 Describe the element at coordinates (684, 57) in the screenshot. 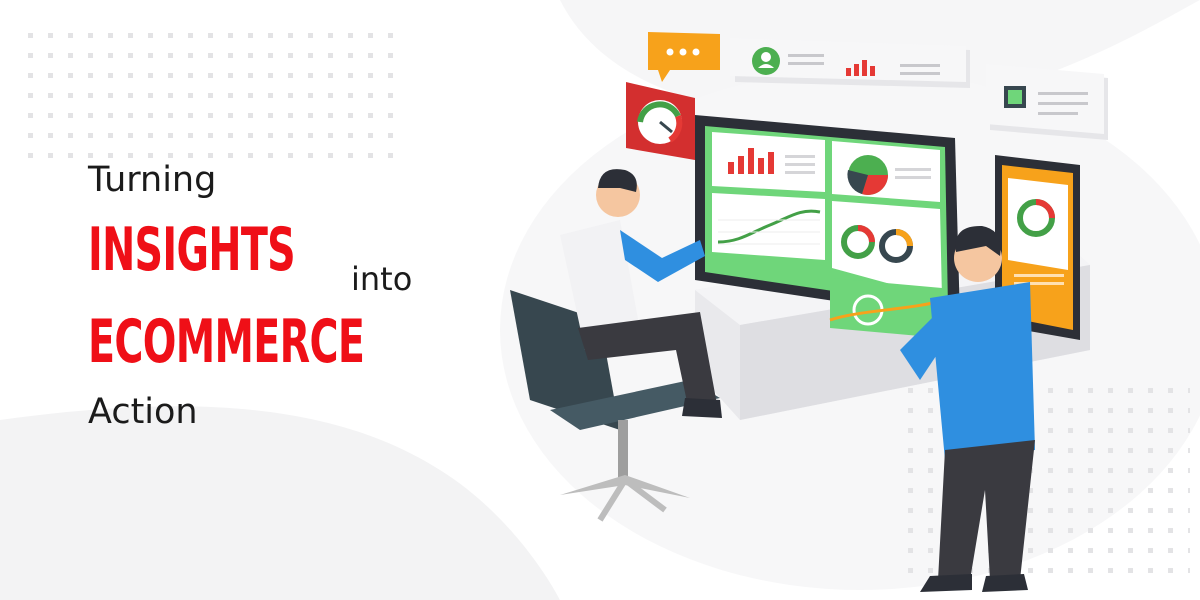

I see `chat-bubble-icon` at that location.